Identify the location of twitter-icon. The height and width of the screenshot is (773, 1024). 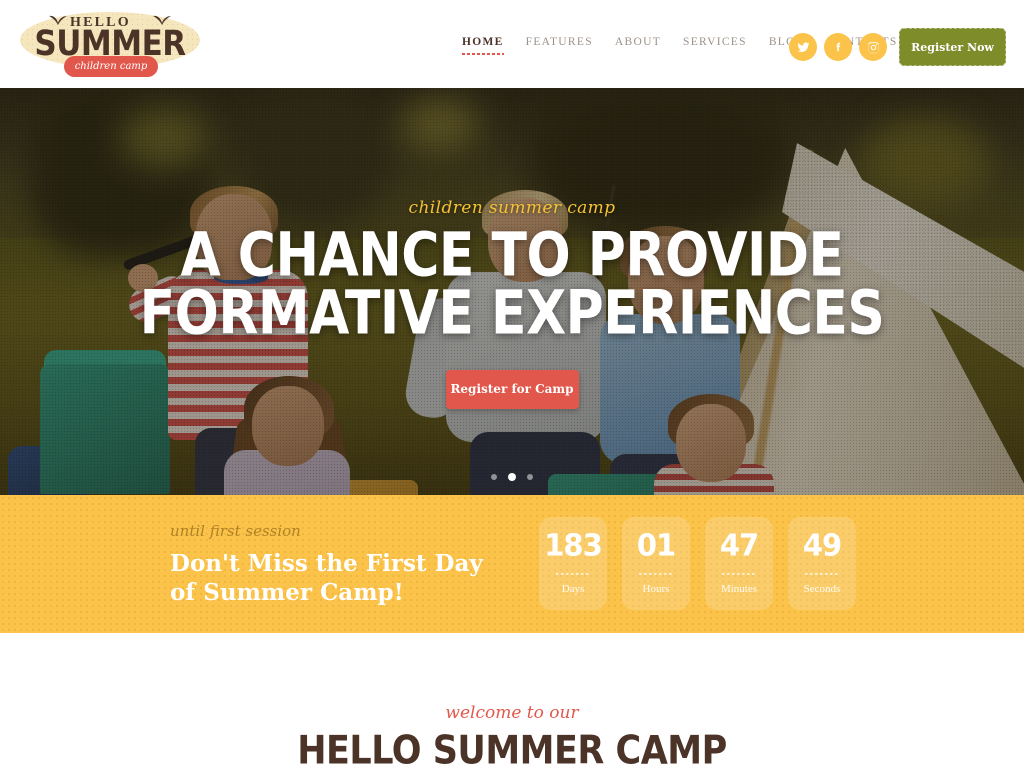
(803, 46).